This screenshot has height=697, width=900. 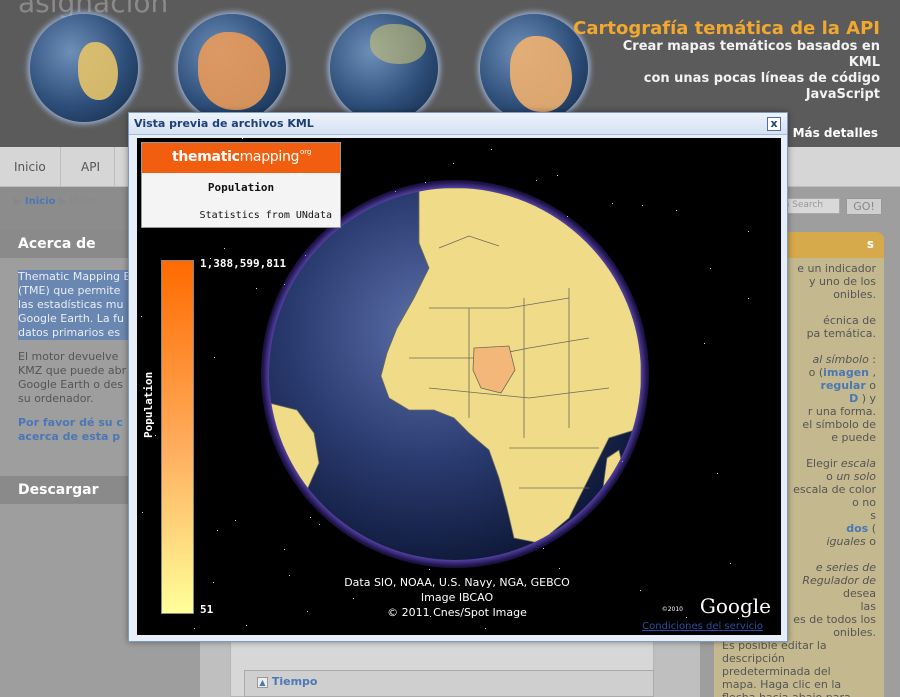 I want to click on breadcrumb-current: Motor, so click(x=84, y=201).